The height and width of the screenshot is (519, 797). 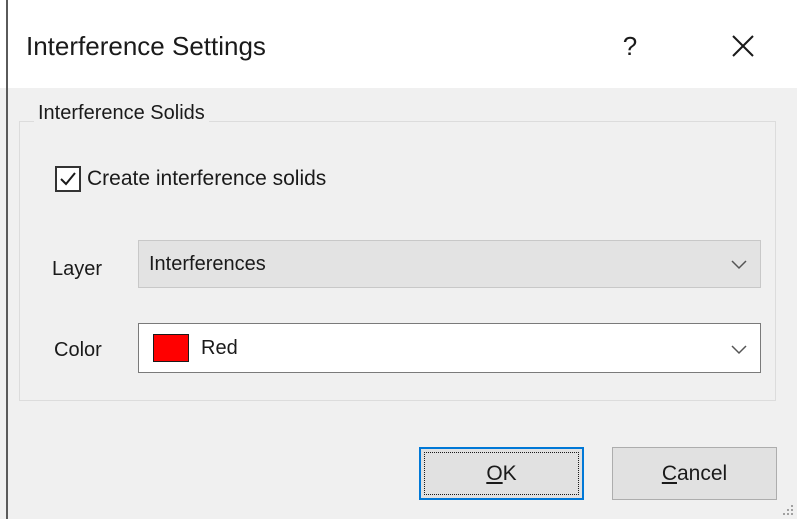 What do you see at coordinates (449, 348) in the screenshot?
I see `color-dropdown: Red` at bounding box center [449, 348].